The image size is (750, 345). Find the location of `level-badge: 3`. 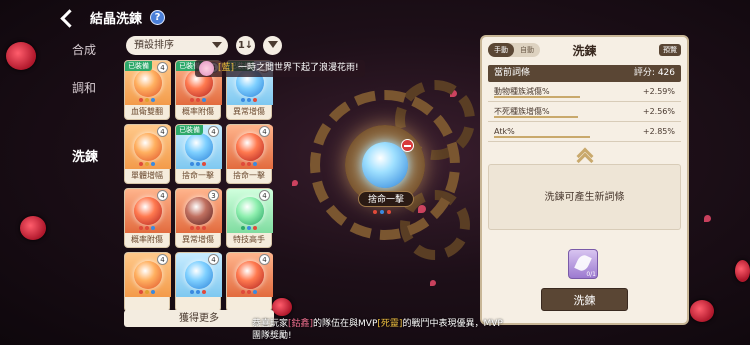

level-badge: 3 is located at coordinates (213, 195).